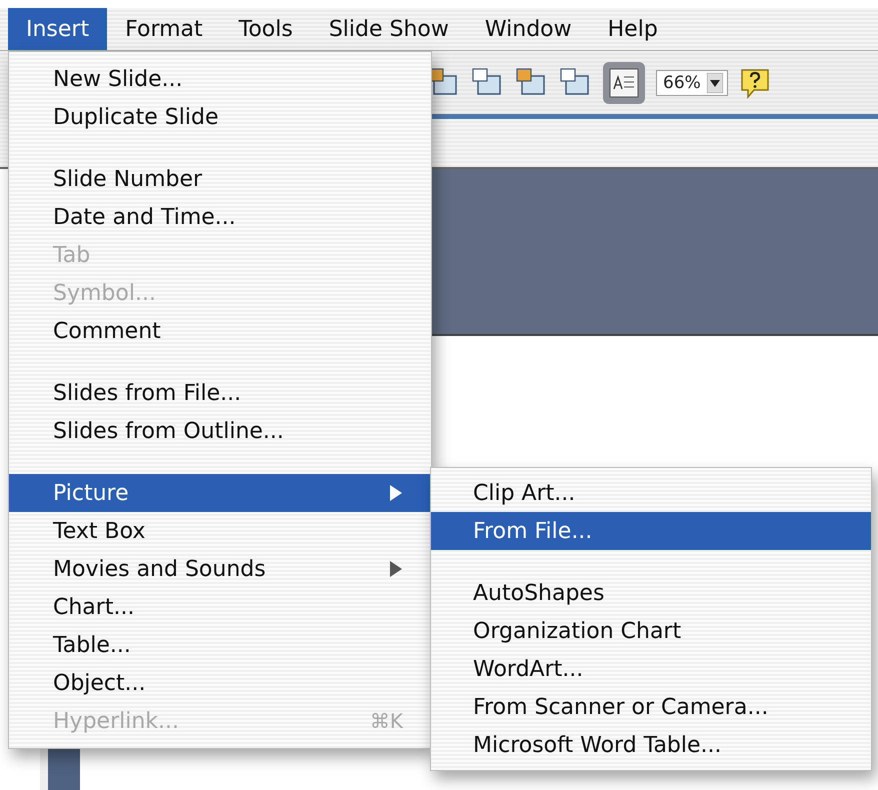 This screenshot has width=878, height=790. Describe the element at coordinates (128, 179) in the screenshot. I see `menu-item-label: Slide Number` at that location.